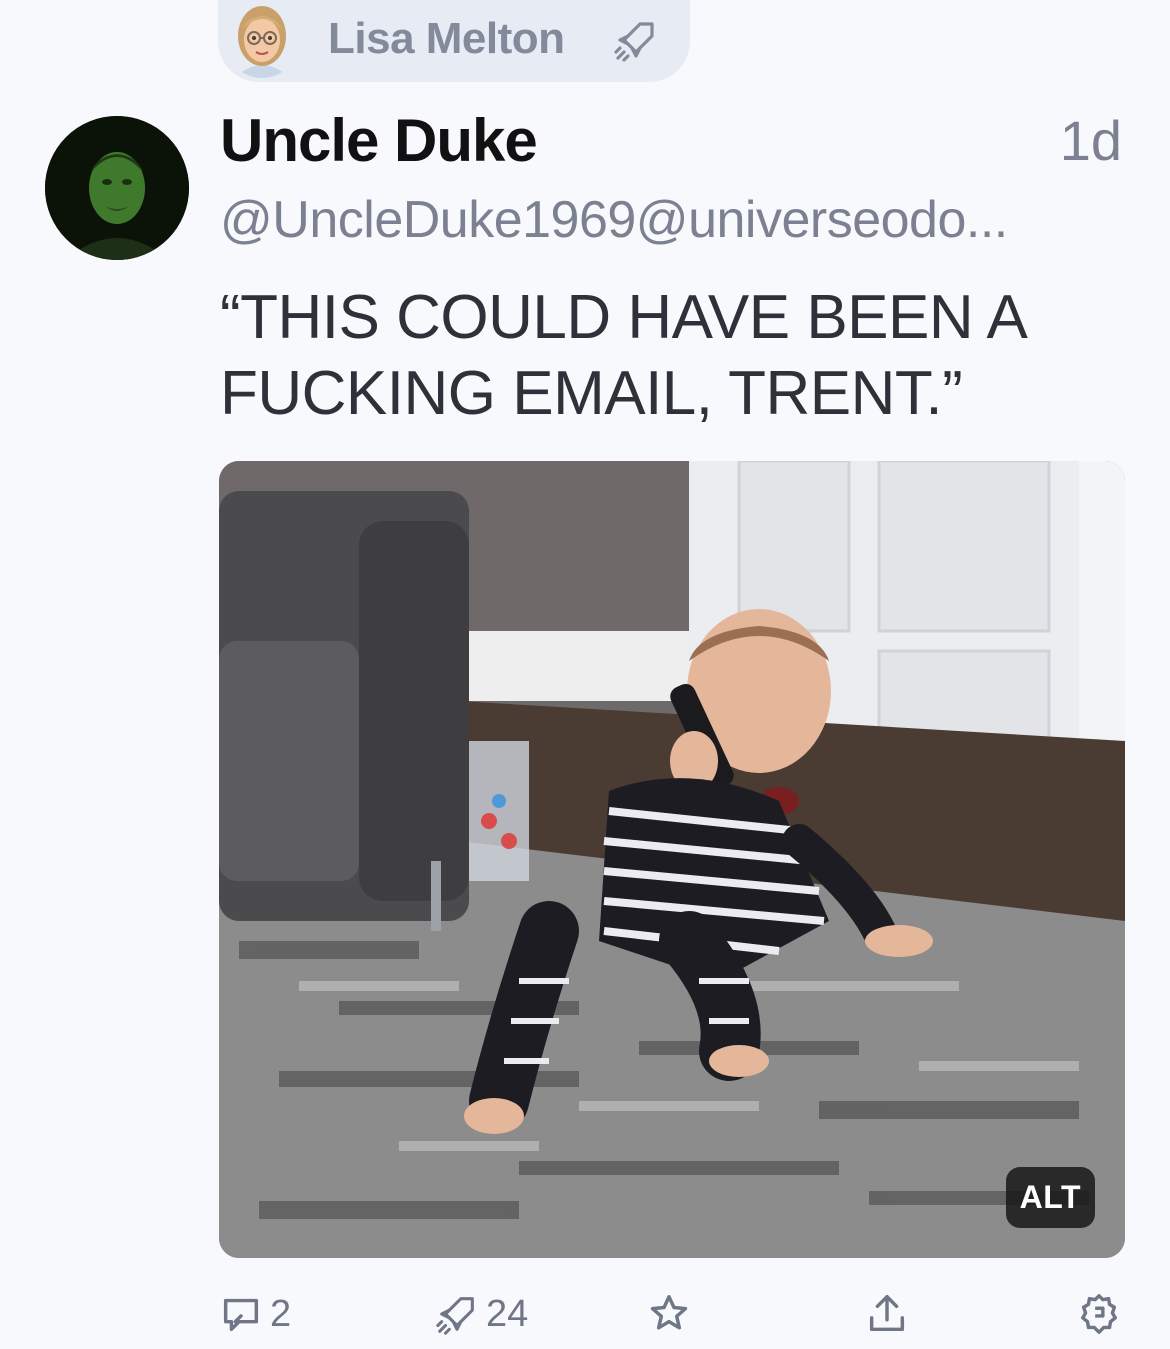  What do you see at coordinates (481, 1314) in the screenshot?
I see `boost-button: 24` at bounding box center [481, 1314].